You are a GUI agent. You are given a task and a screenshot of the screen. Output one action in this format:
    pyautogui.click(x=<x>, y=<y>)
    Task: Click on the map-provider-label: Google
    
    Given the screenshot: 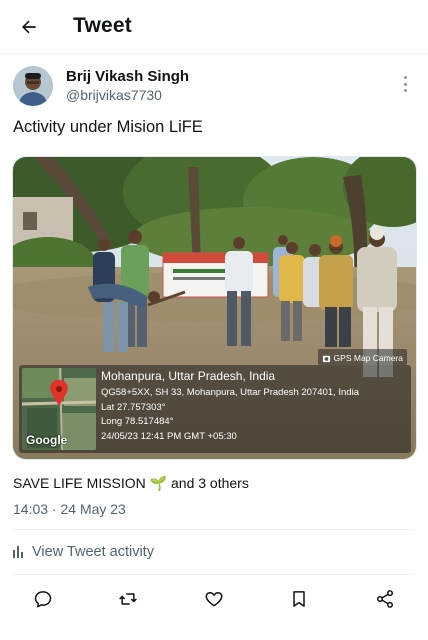 What is the action you would take?
    pyautogui.click(x=47, y=440)
    